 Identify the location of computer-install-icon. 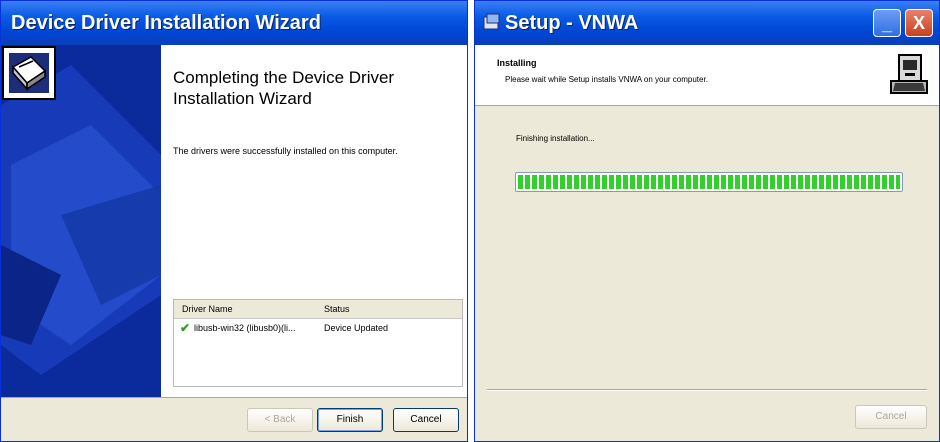
(909, 74).